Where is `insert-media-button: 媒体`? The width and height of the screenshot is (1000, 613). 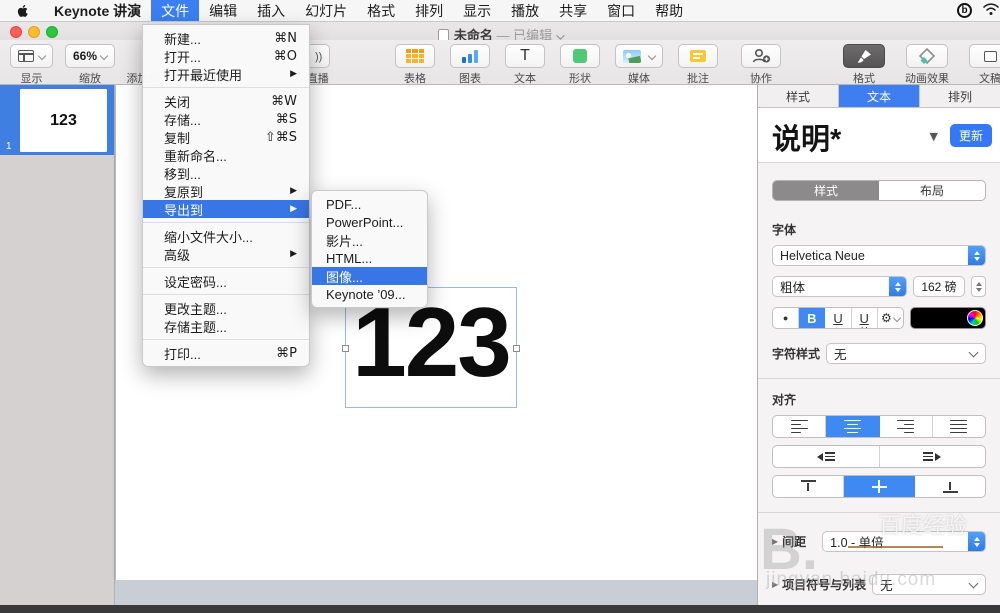
insert-media-button: 媒体 is located at coordinates (639, 65).